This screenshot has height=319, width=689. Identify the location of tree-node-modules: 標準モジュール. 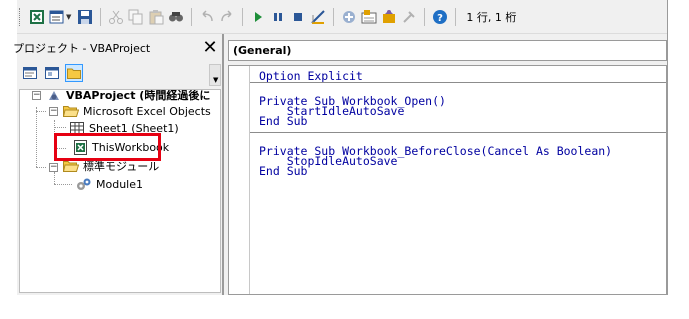
(111, 166).